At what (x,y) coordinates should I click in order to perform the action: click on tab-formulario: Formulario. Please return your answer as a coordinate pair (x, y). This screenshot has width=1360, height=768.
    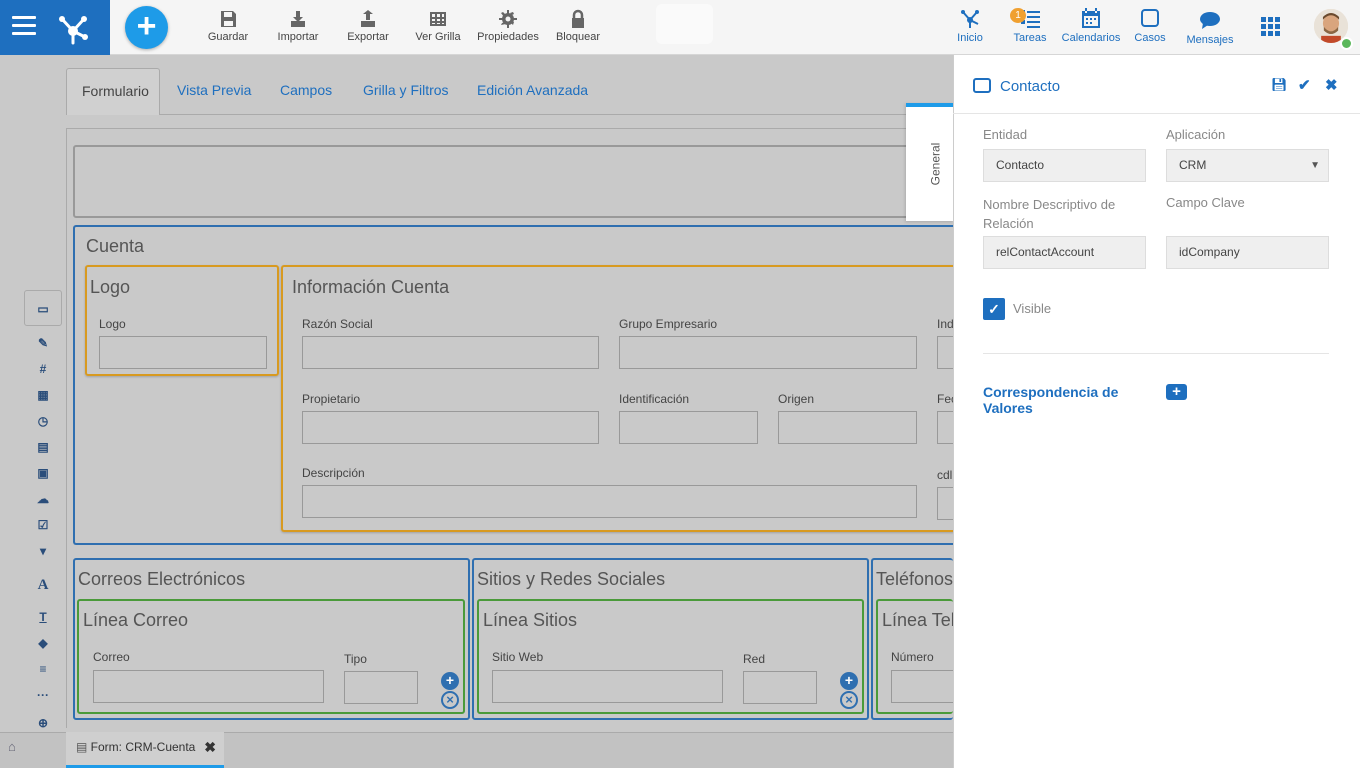
    Looking at the image, I should click on (113, 91).